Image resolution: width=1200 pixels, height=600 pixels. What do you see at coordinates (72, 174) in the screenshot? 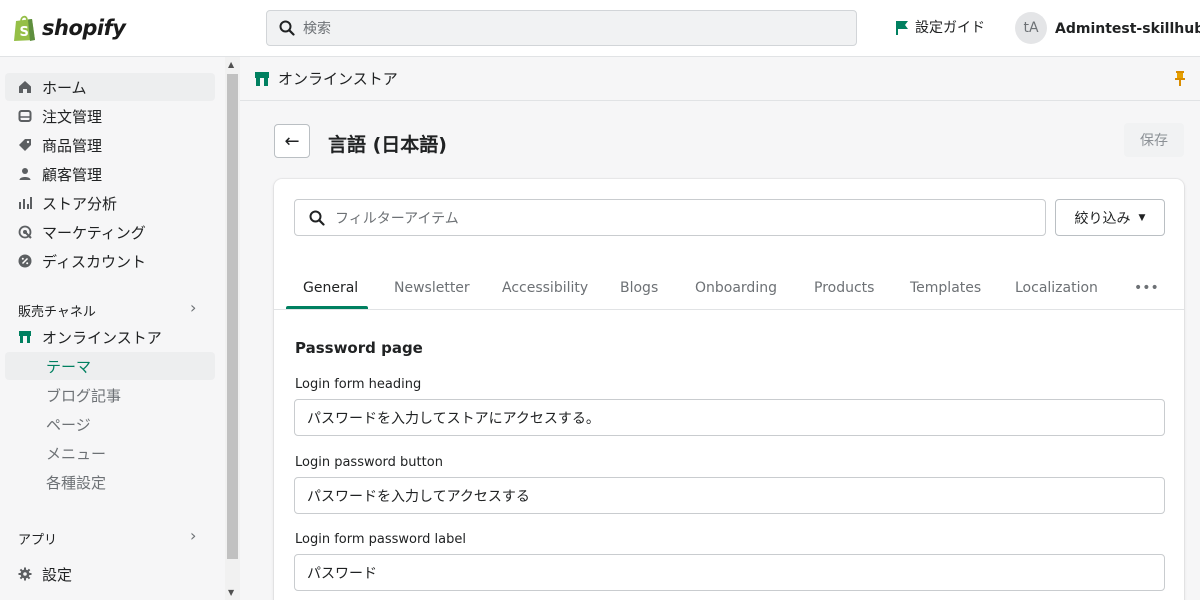
I see `sidebar-item-label: 顧客管理` at bounding box center [72, 174].